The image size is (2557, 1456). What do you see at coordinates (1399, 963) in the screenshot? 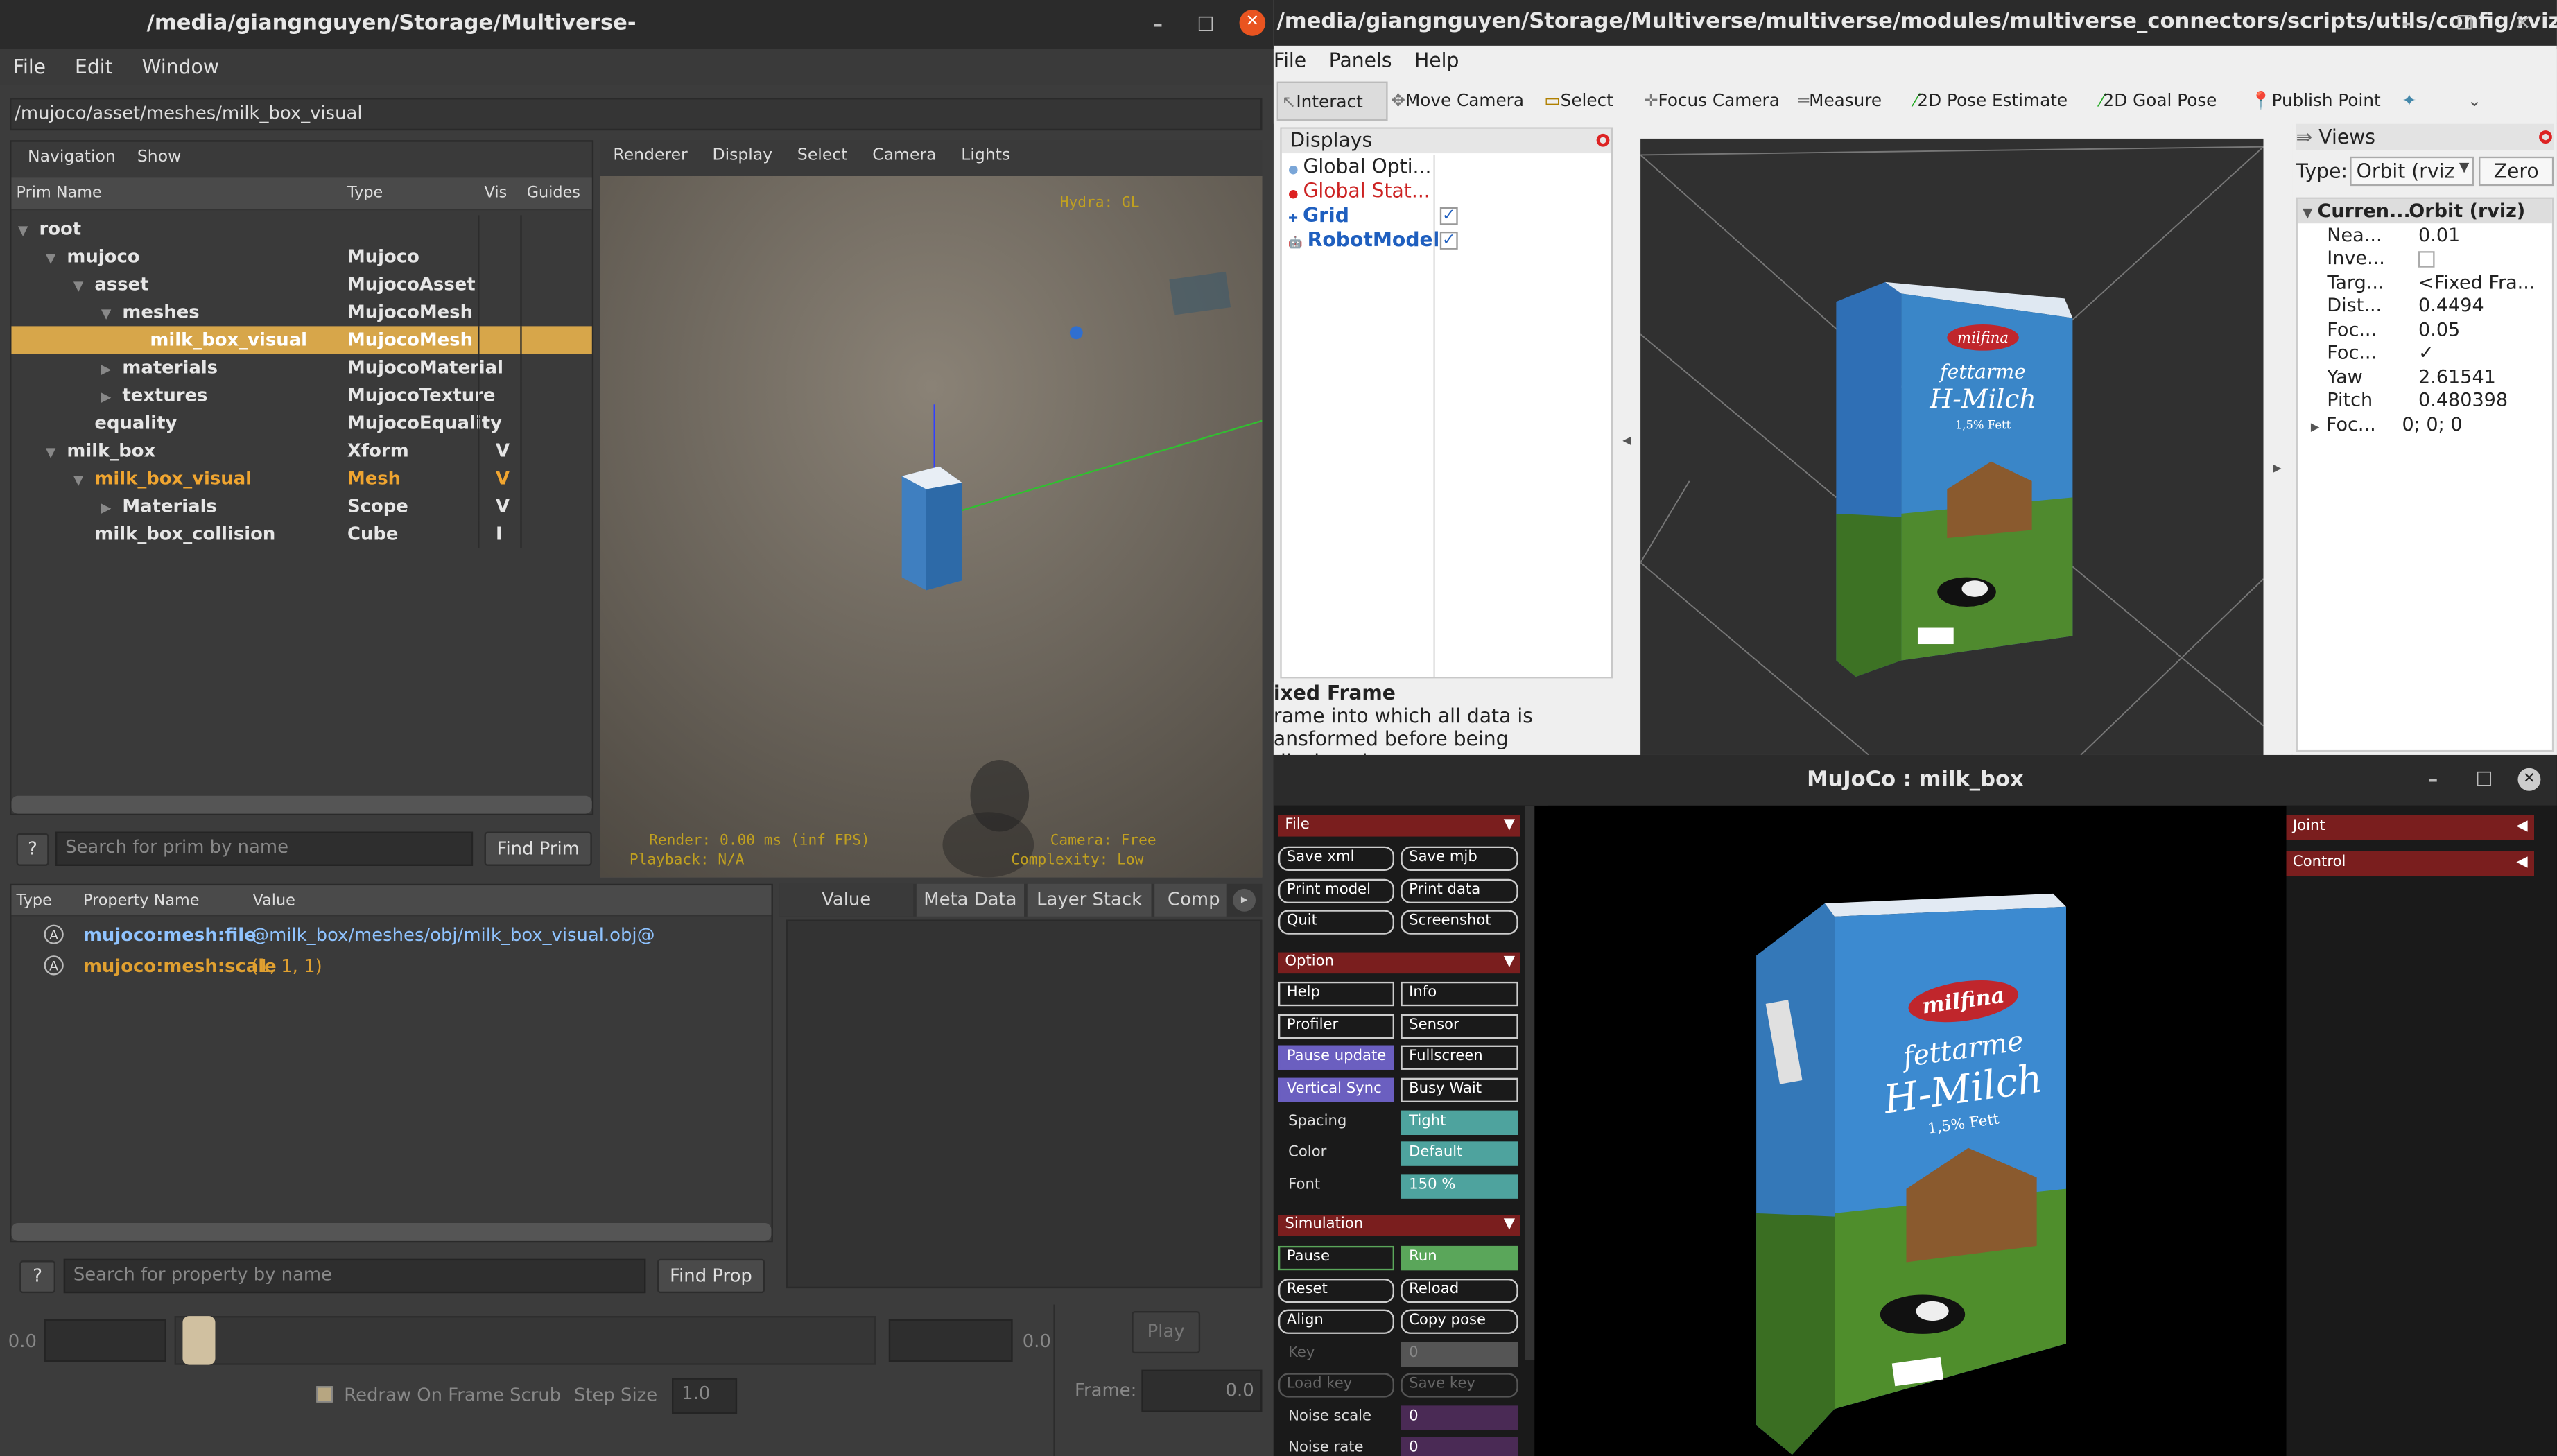
I see `option-section-header: Option ▼` at bounding box center [1399, 963].